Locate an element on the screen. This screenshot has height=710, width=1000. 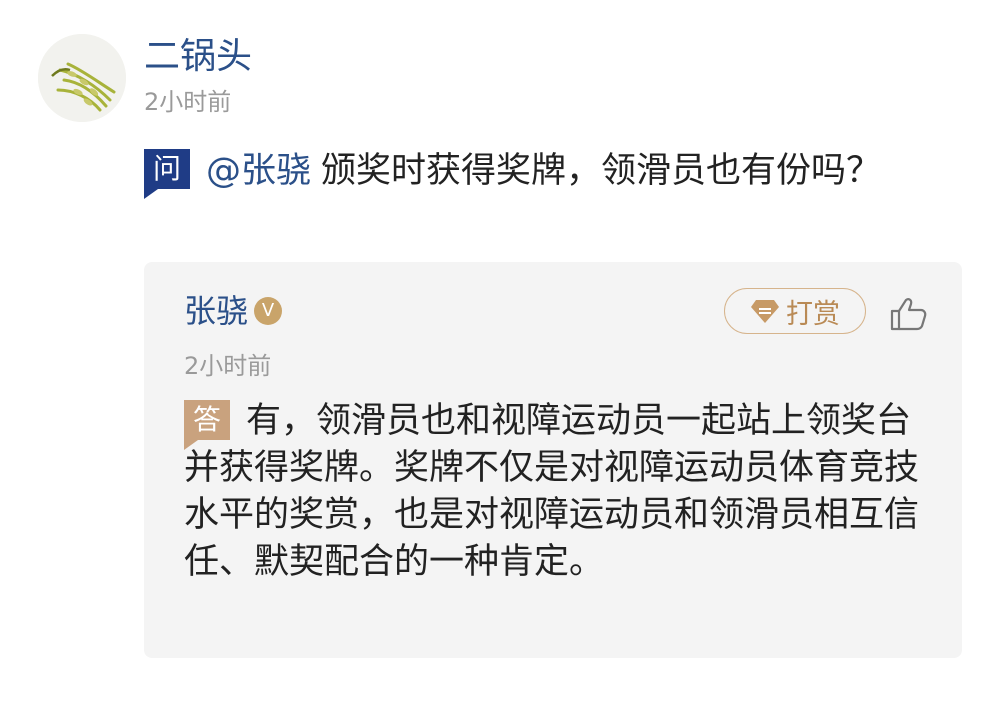
mention-link: @张骁 is located at coordinates (258, 171).